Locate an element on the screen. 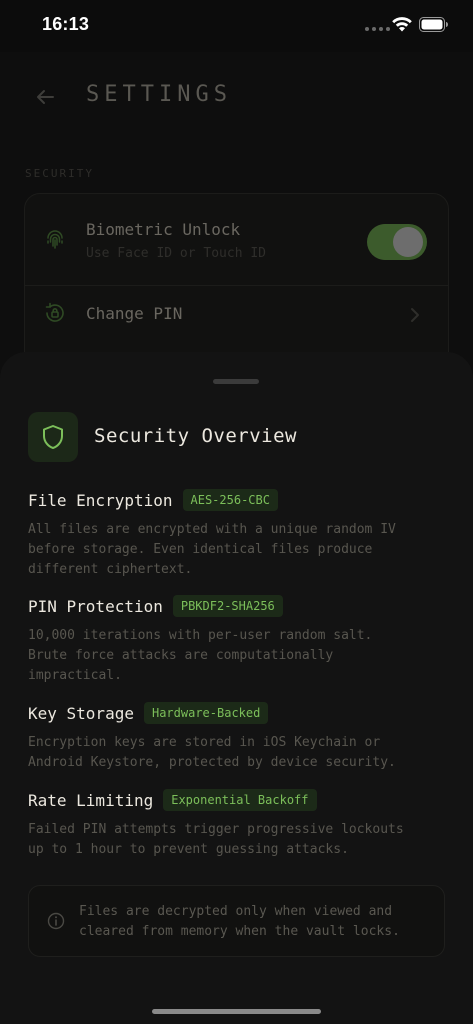 This screenshot has height=1024, width=473. biometric-unlock-title: Biometric Unlock is located at coordinates (163, 229).